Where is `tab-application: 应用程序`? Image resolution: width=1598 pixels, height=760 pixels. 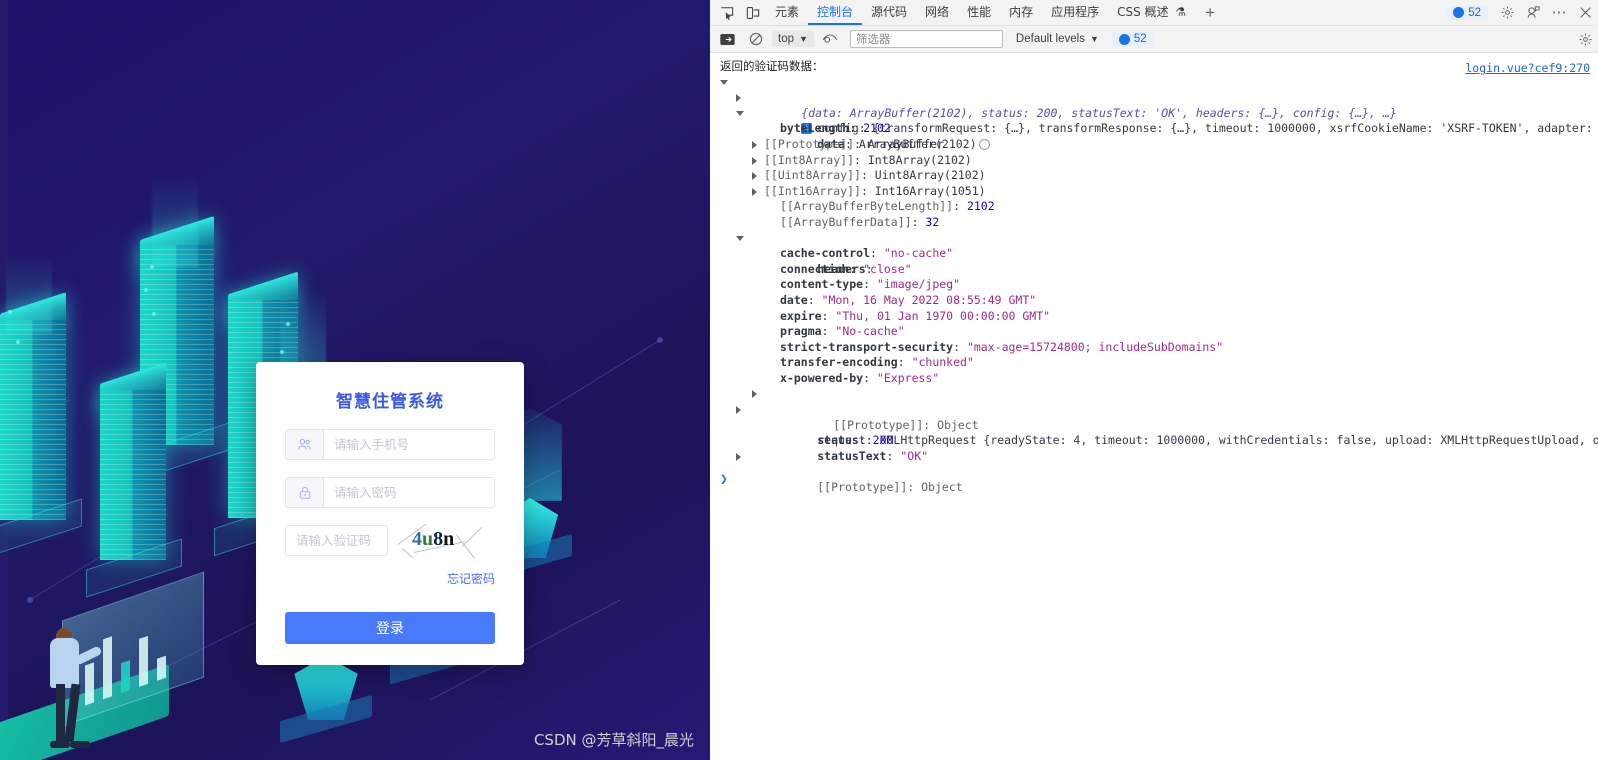 tab-application: 应用程序 is located at coordinates (1075, 12).